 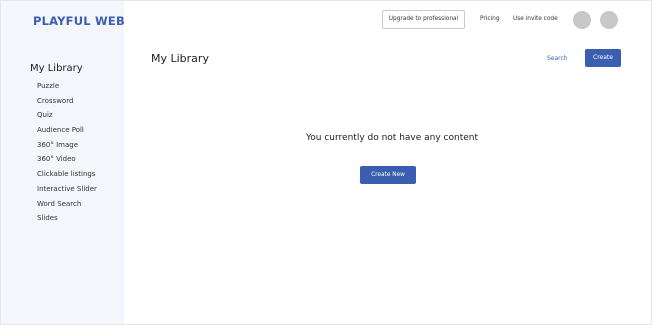 What do you see at coordinates (67, 191) in the screenshot?
I see `sidebar-item-interactive-slider: Interactive Slider` at bounding box center [67, 191].